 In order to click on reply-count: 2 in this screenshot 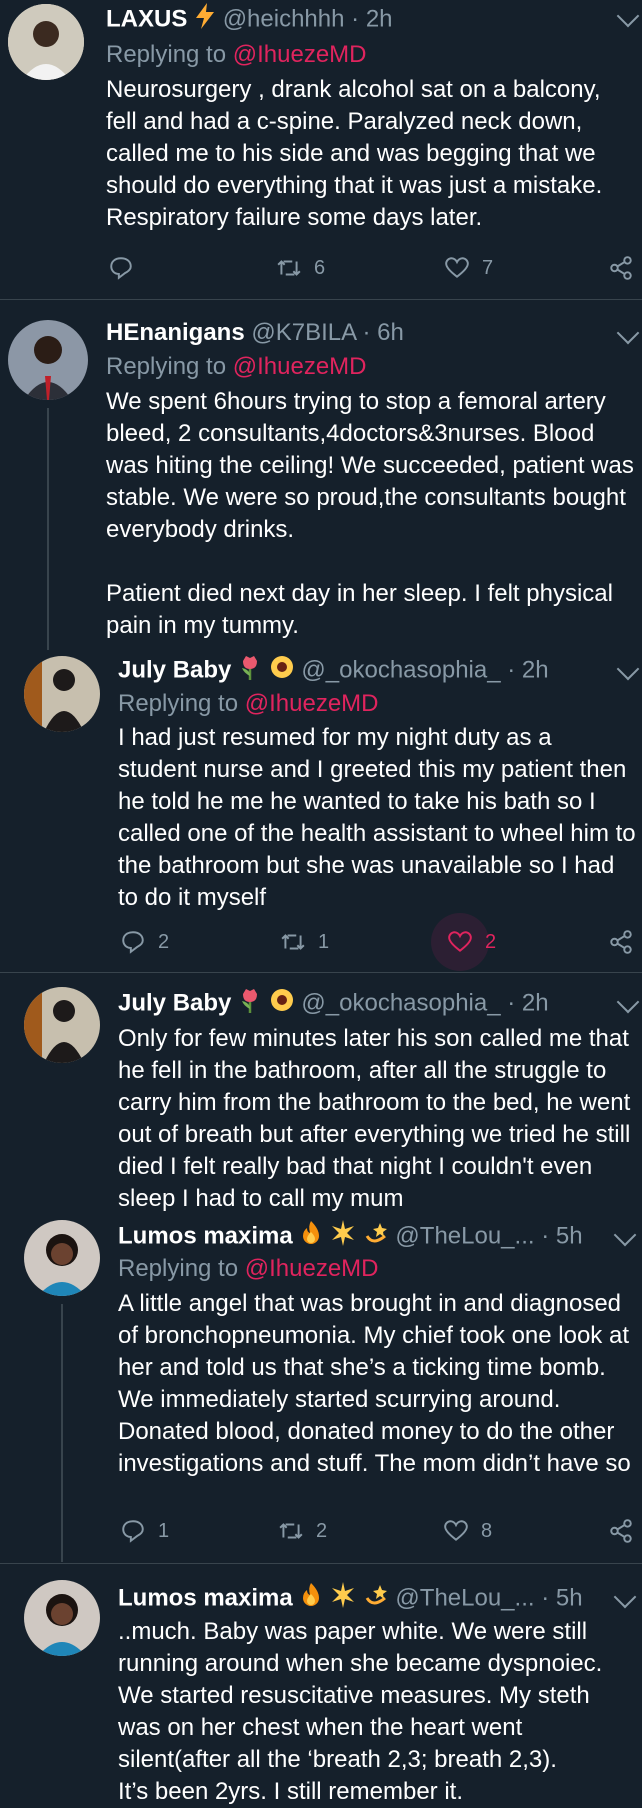, I will do `click(164, 941)`.